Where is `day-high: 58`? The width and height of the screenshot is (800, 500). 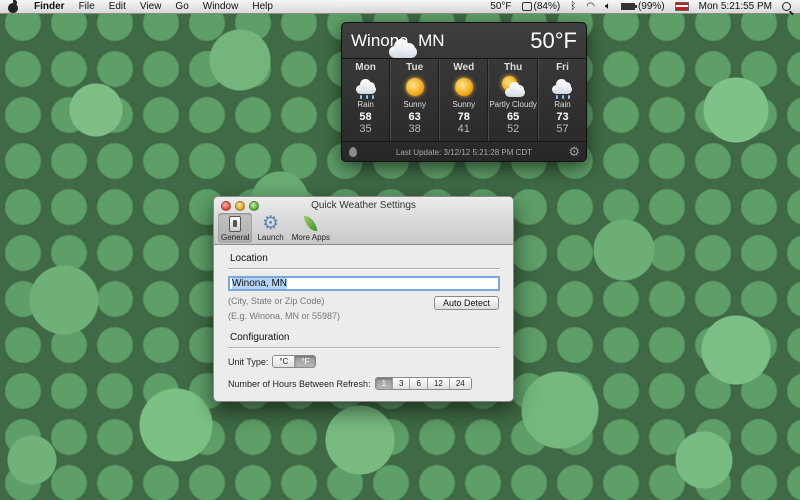 day-high: 58 is located at coordinates (365, 117).